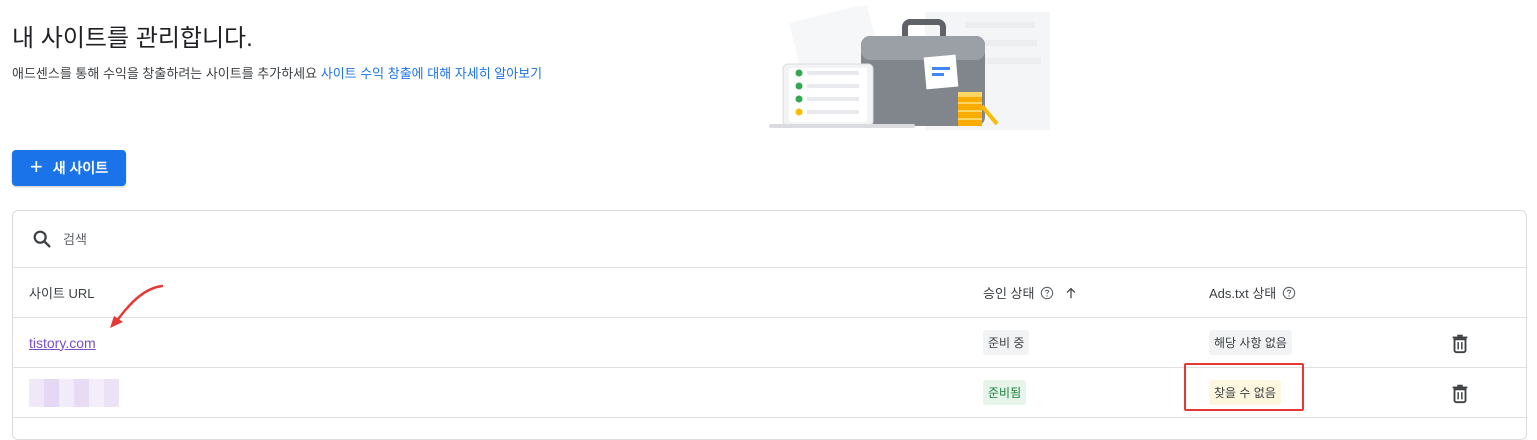 This screenshot has width=1537, height=440. I want to click on new-site-label: 새 사이트, so click(80, 168).